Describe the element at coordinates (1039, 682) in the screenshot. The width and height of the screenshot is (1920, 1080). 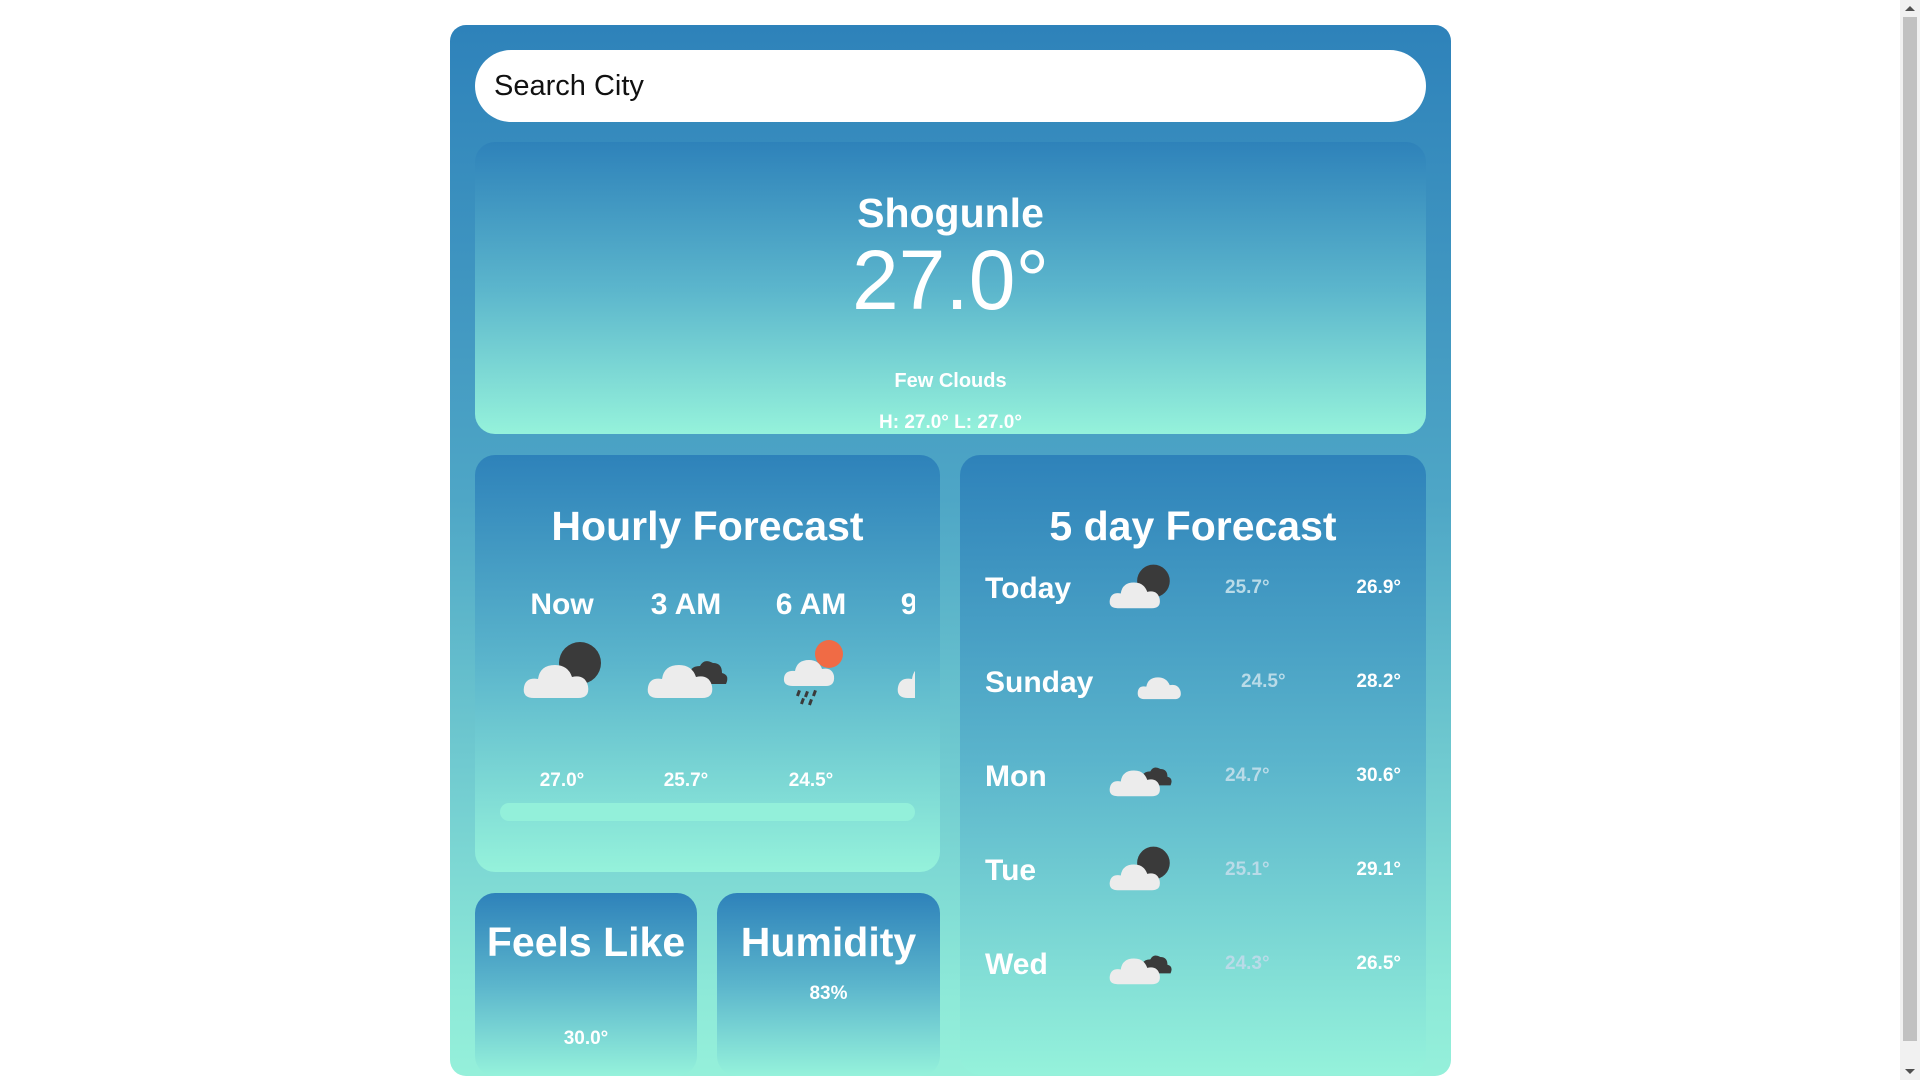
I see `forecast-day: Sunday` at that location.